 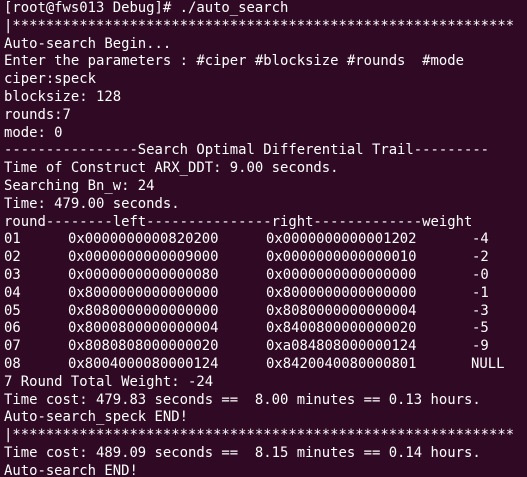 What do you see at coordinates (143, 363) in the screenshot?
I see `left-cell: 0x8004000080000124` at bounding box center [143, 363].